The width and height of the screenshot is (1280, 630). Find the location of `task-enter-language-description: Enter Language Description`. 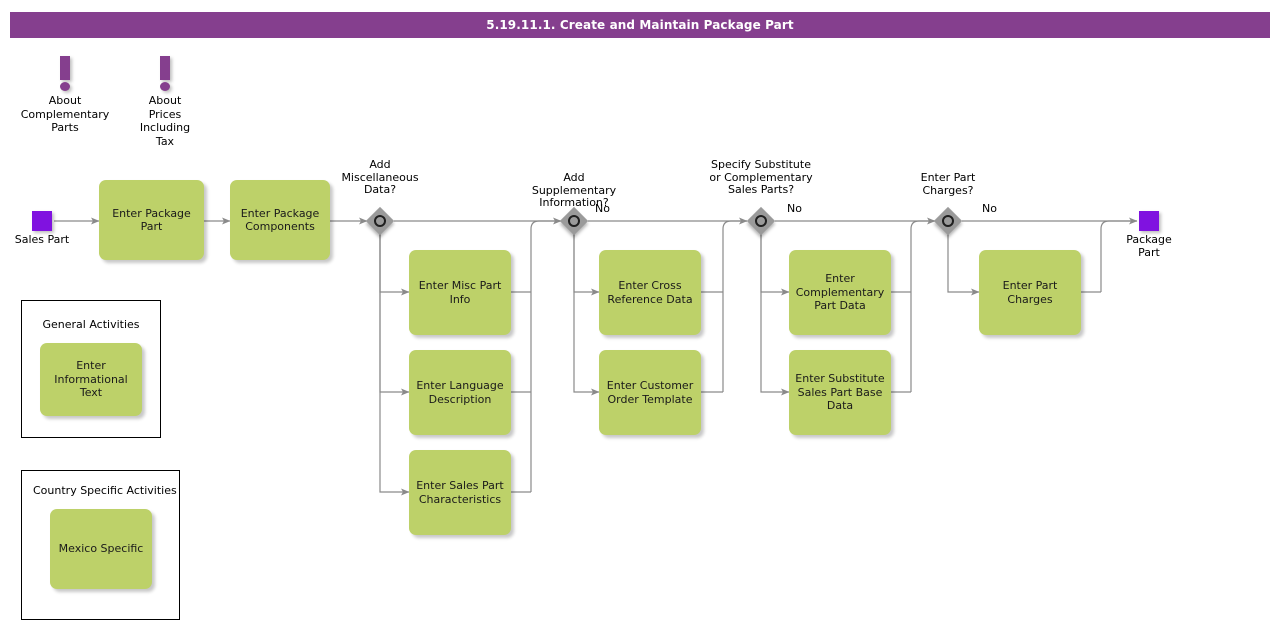

task-enter-language-description: Enter Language Description is located at coordinates (460, 392).